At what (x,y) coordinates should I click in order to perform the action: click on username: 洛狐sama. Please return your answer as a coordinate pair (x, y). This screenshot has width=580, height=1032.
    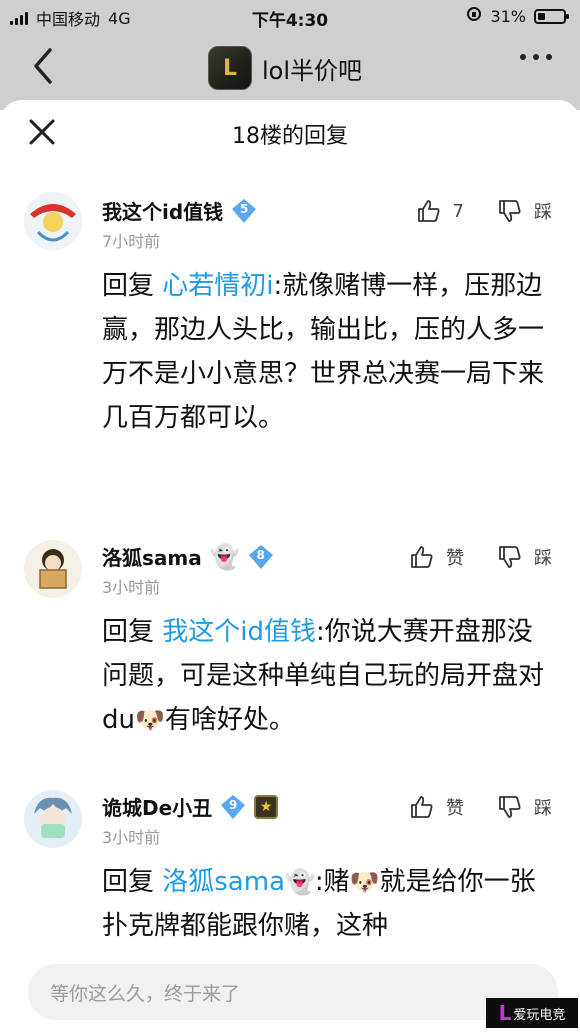
    Looking at the image, I should click on (152, 556).